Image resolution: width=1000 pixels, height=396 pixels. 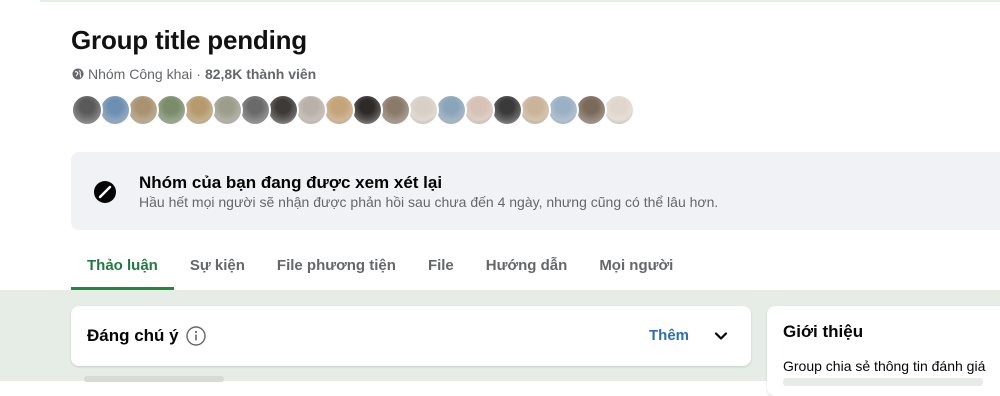 What do you see at coordinates (189, 40) in the screenshot?
I see `group-title: Group title pending` at bounding box center [189, 40].